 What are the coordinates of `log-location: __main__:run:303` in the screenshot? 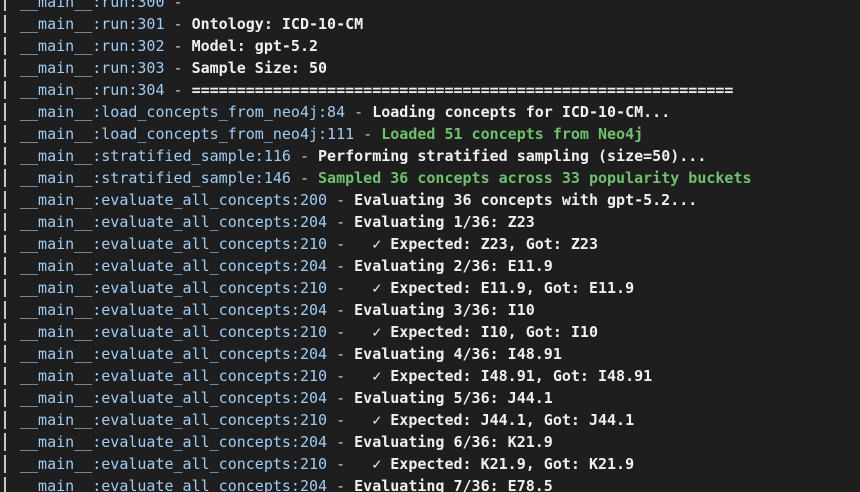 It's located at (92, 68).